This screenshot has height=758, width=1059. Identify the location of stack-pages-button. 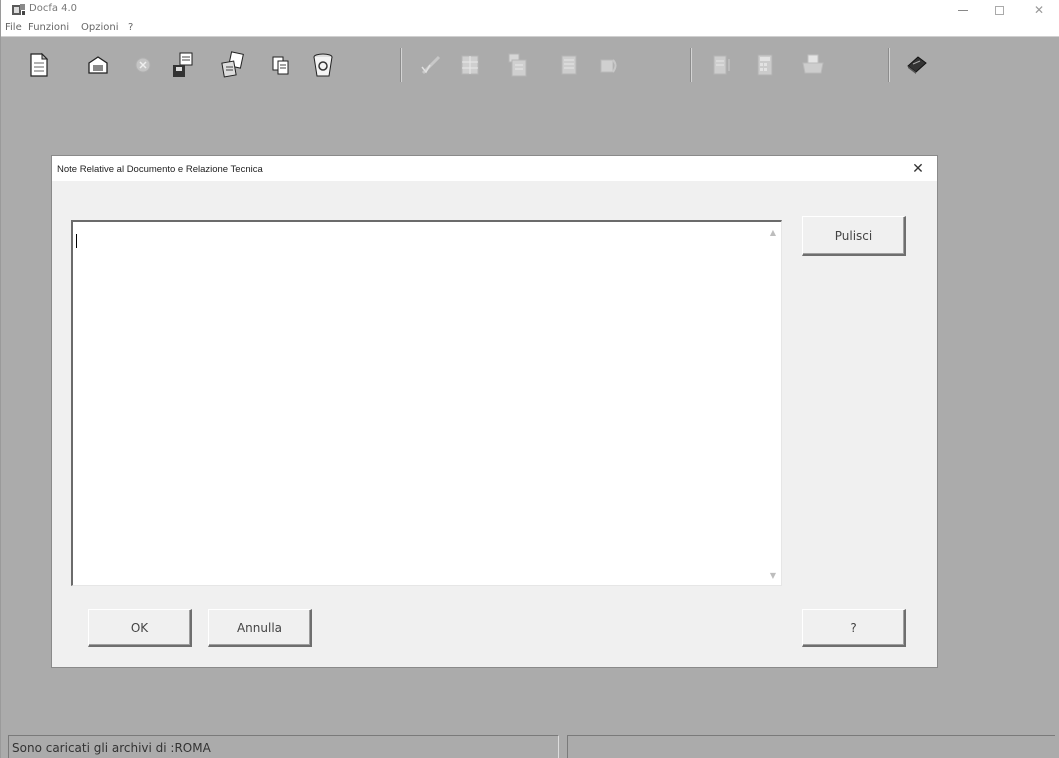
(609, 65).